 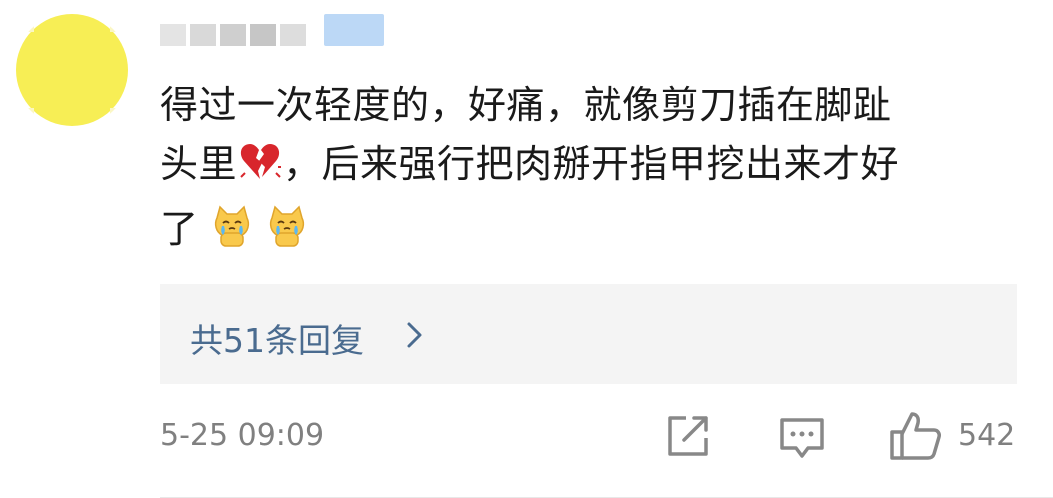 I want to click on user-badge, so click(x=354, y=30).